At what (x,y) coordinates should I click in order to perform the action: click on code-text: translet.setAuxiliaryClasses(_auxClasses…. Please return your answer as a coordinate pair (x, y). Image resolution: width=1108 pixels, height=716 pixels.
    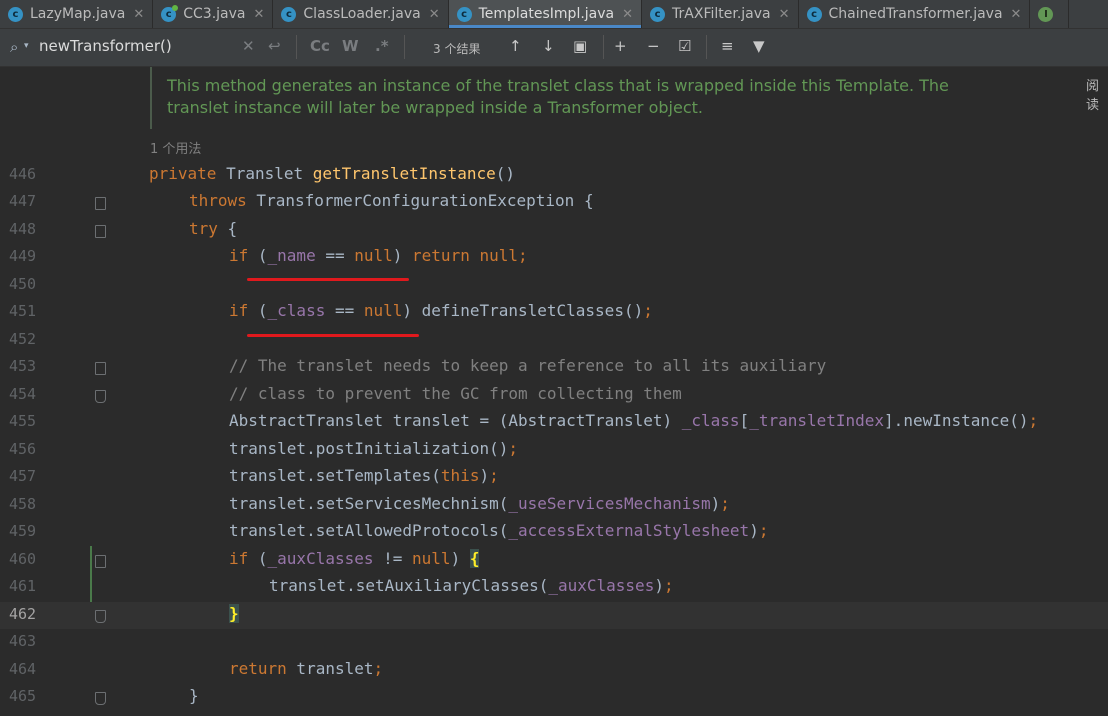
    Looking at the image, I should click on (471, 585).